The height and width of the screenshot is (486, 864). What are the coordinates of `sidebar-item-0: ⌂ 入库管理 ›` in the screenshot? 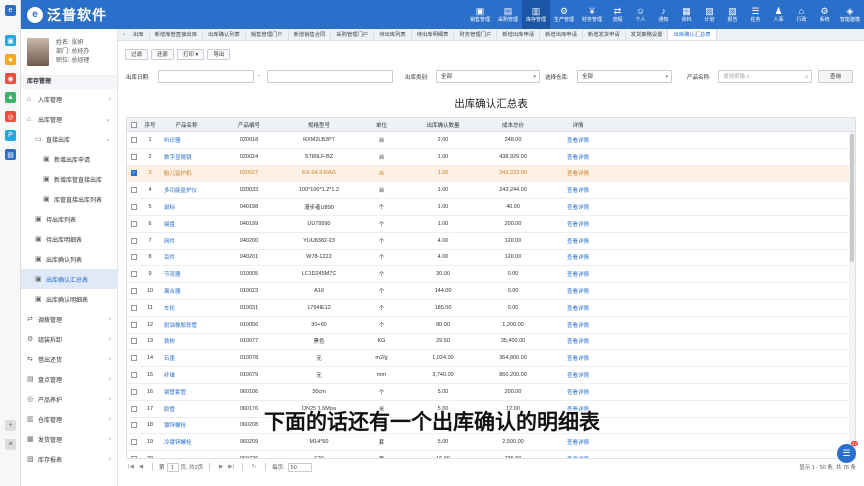 It's located at (69, 99).